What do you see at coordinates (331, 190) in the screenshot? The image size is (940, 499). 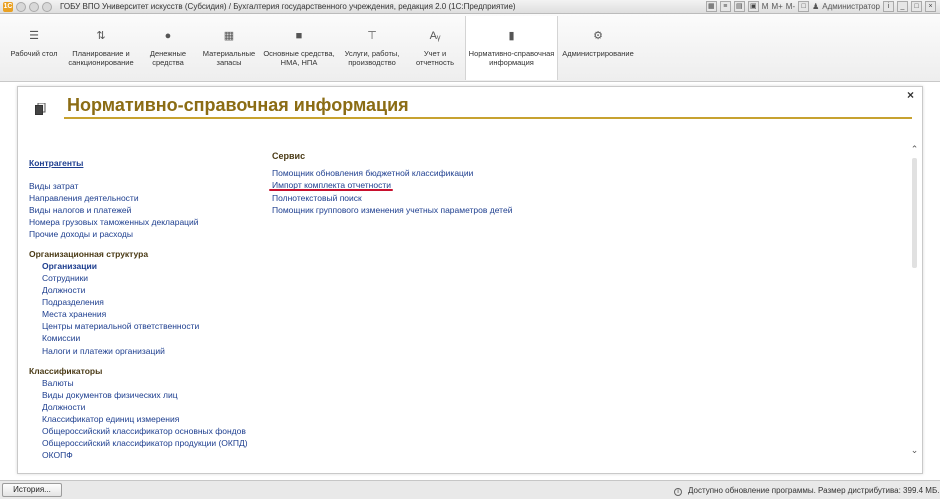 I see `red-highlight-underline` at bounding box center [331, 190].